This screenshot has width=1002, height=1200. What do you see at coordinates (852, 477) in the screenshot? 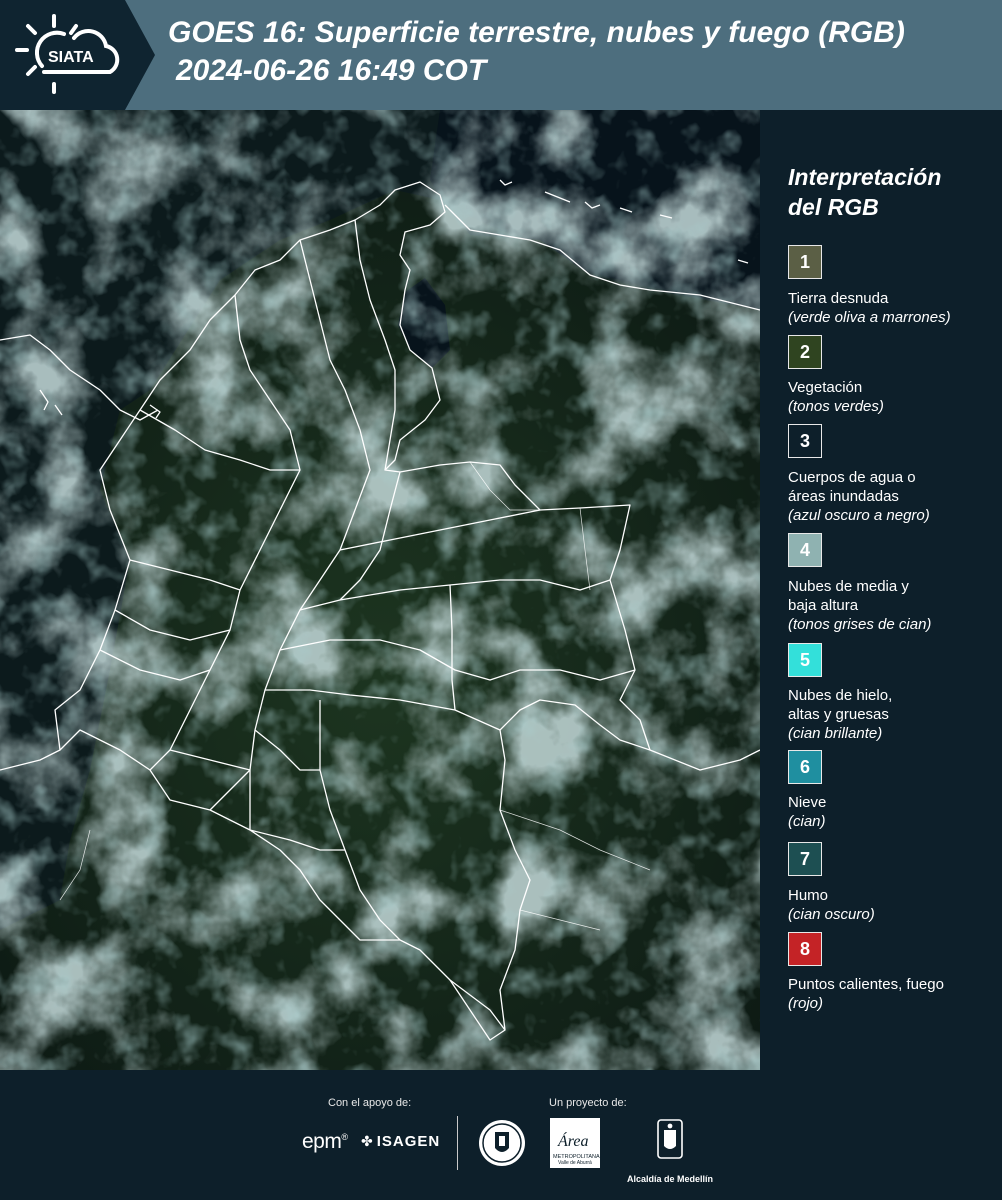
I see `legend-label-3-text: Cuerpos de agua o` at bounding box center [852, 477].